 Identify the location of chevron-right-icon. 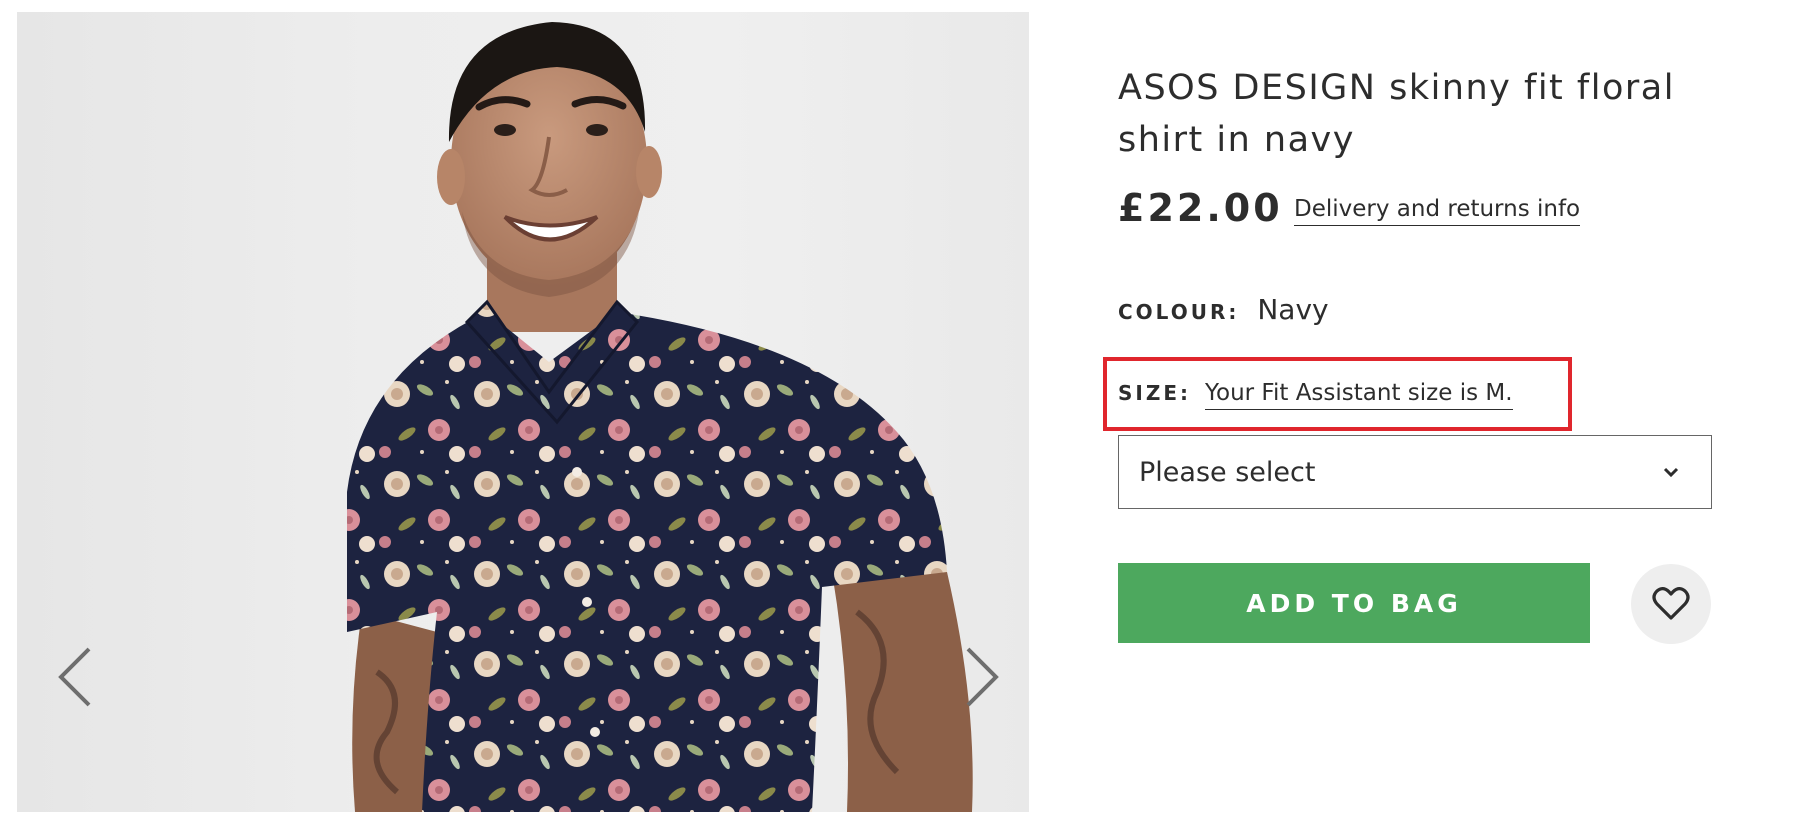
(982, 677).